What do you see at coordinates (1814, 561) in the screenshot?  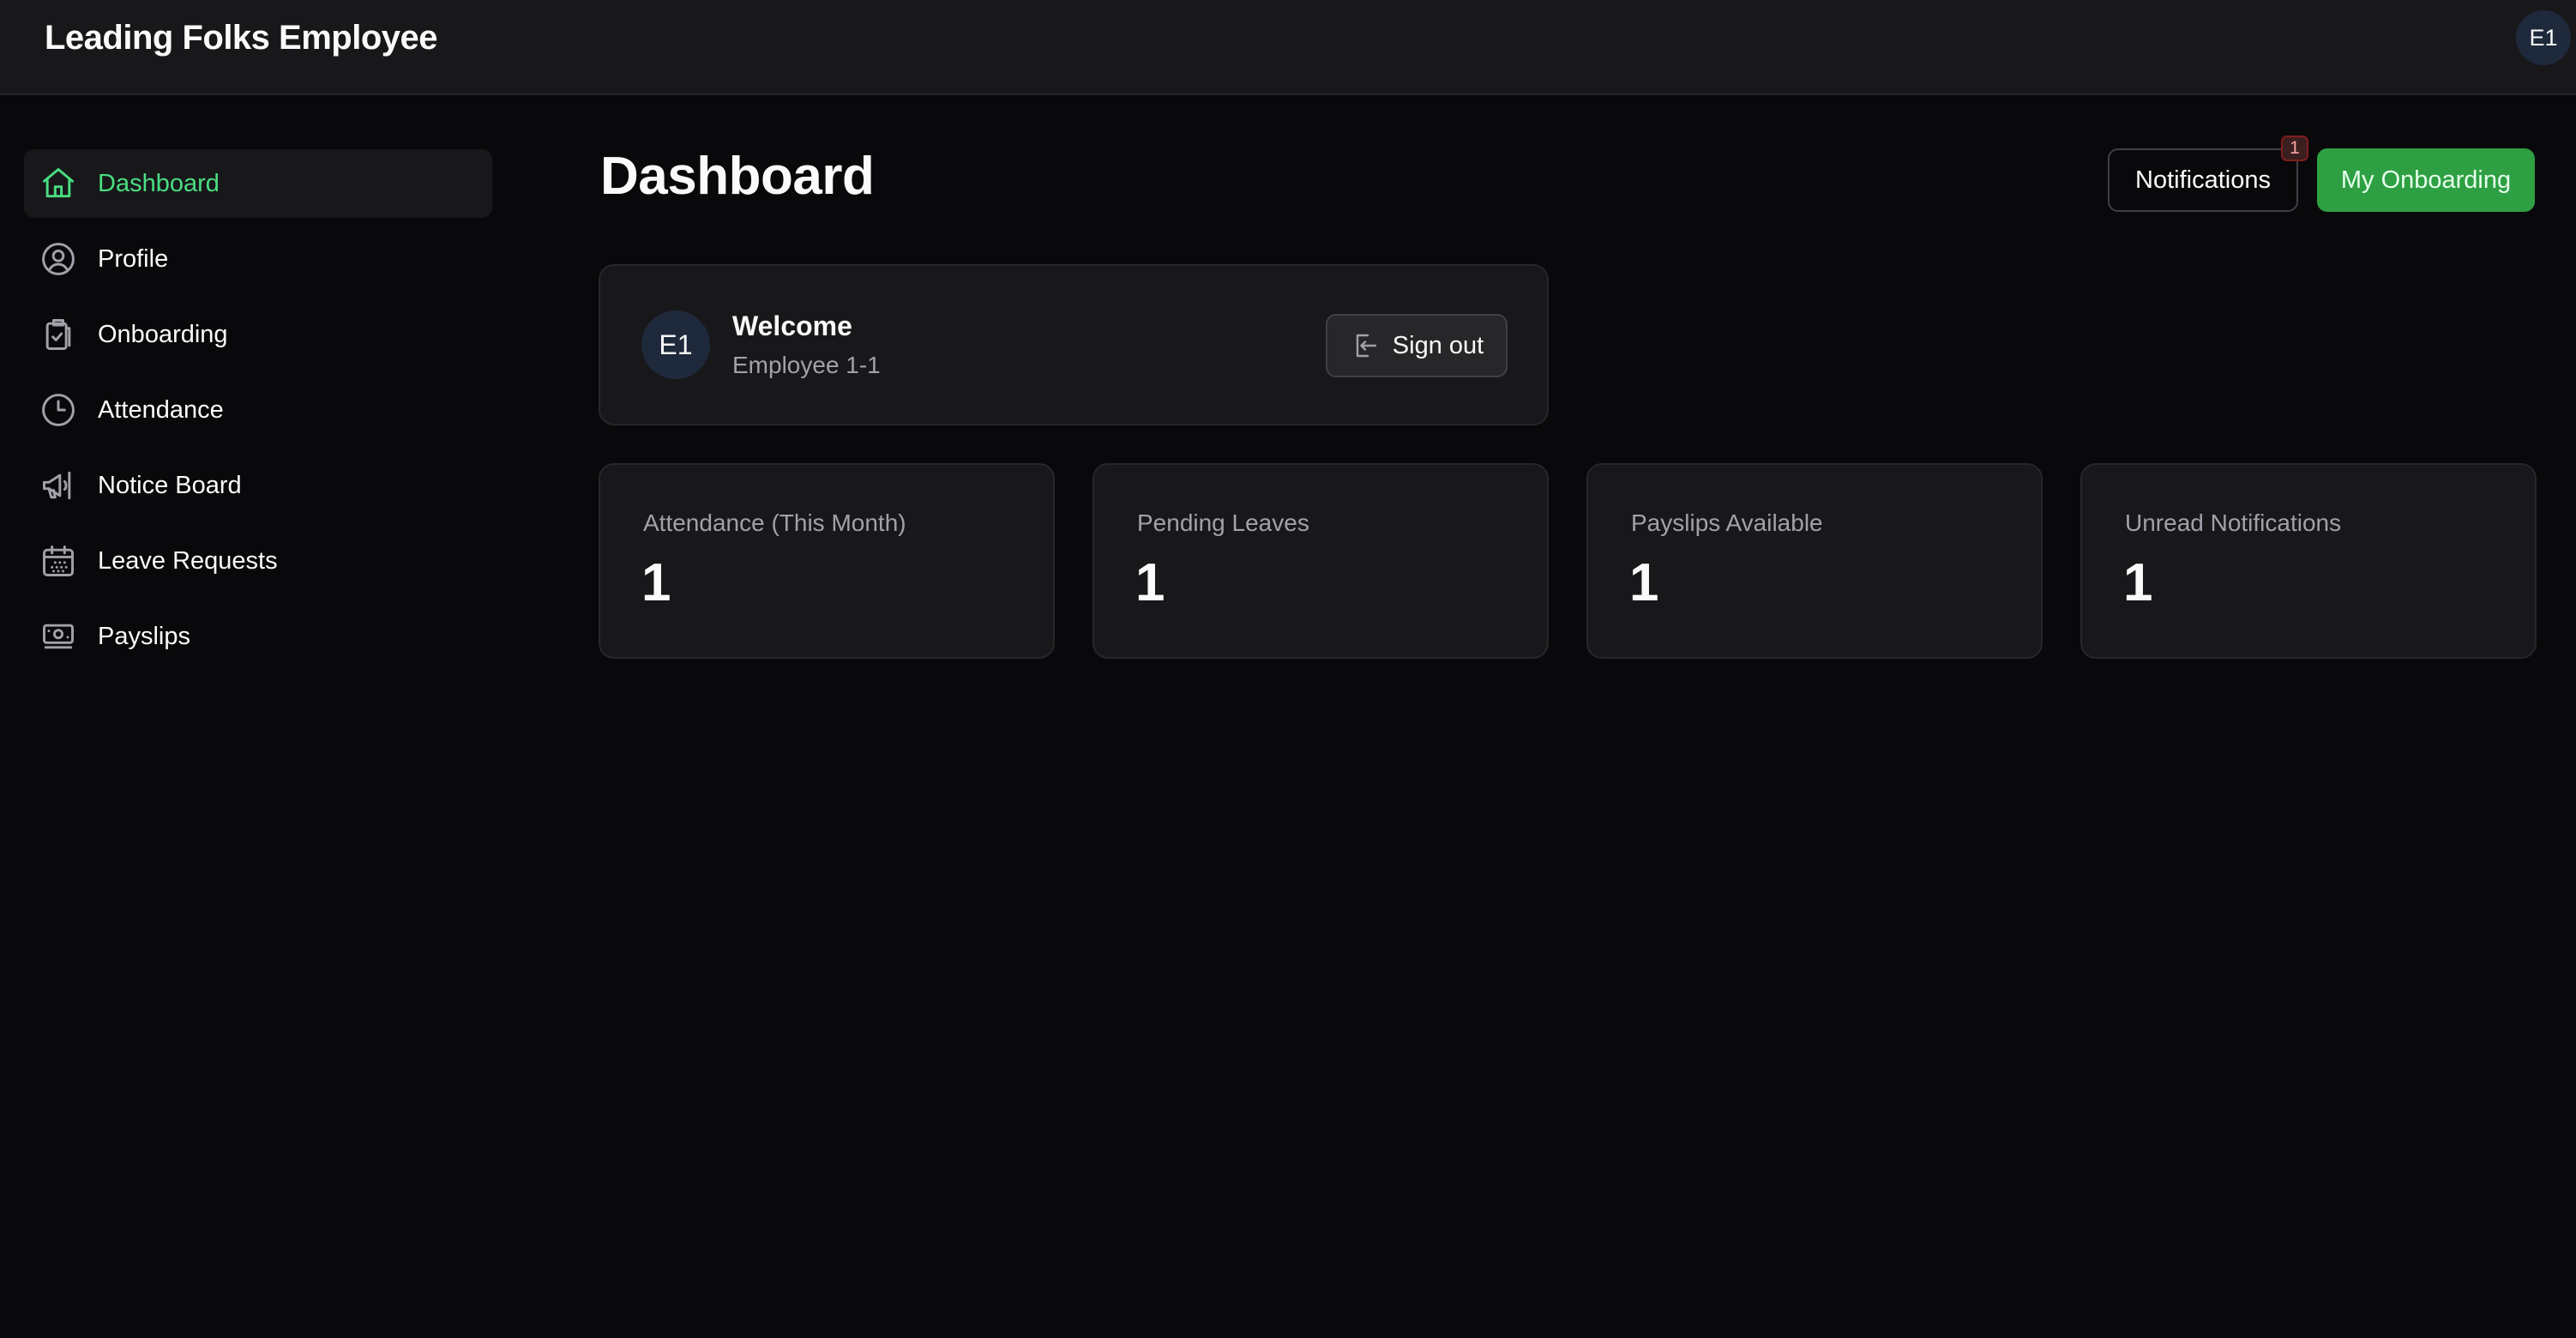 I see `stat-card-payslips: Payslips Available 1` at bounding box center [1814, 561].